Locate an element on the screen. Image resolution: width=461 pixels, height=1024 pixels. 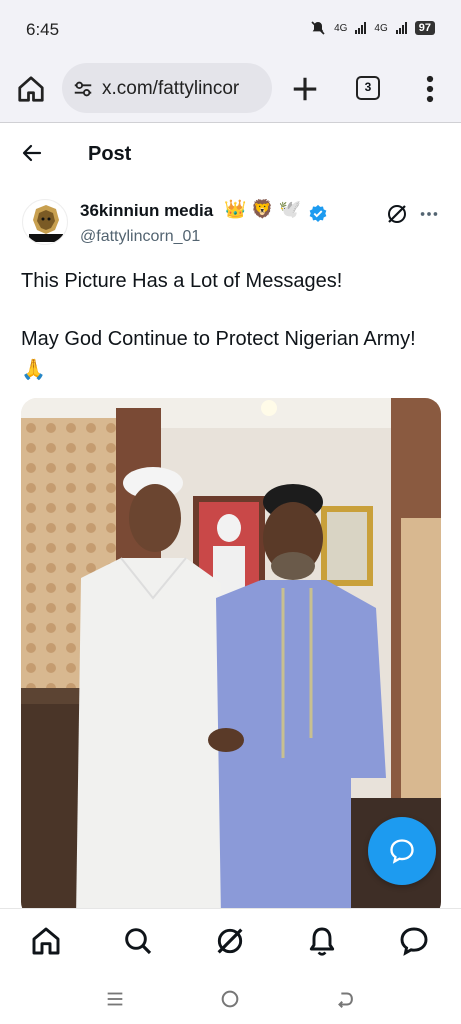
compose-message-button is located at coordinates (402, 851).